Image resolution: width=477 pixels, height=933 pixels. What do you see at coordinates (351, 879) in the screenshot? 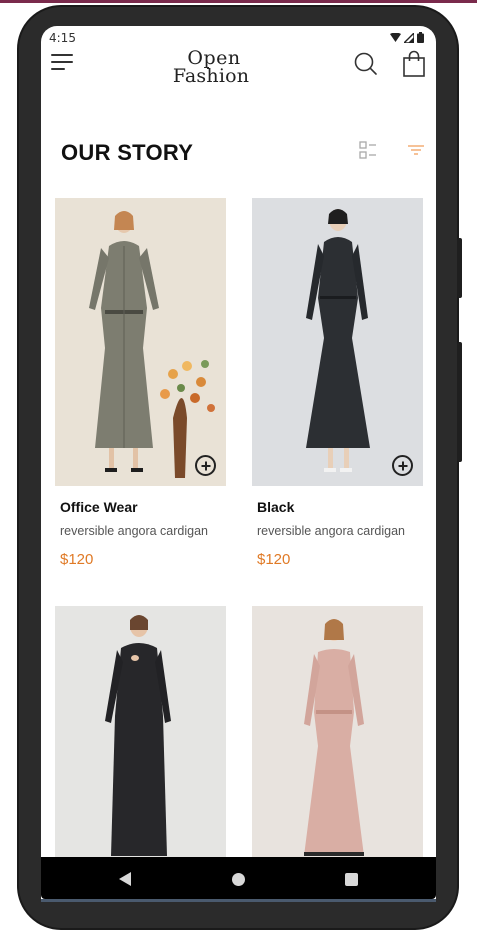
I see `recents-icon` at bounding box center [351, 879].